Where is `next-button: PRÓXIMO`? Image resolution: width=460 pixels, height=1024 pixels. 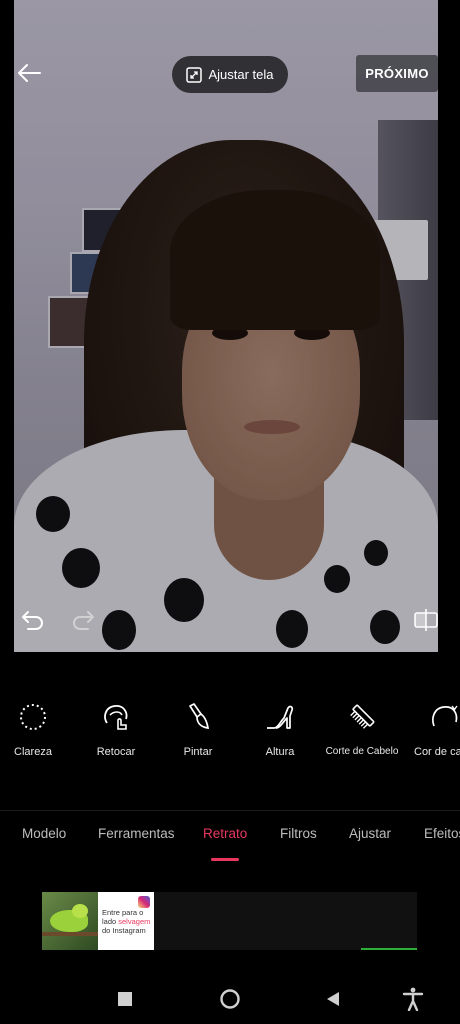
next-button: PRÓXIMO is located at coordinates (397, 73).